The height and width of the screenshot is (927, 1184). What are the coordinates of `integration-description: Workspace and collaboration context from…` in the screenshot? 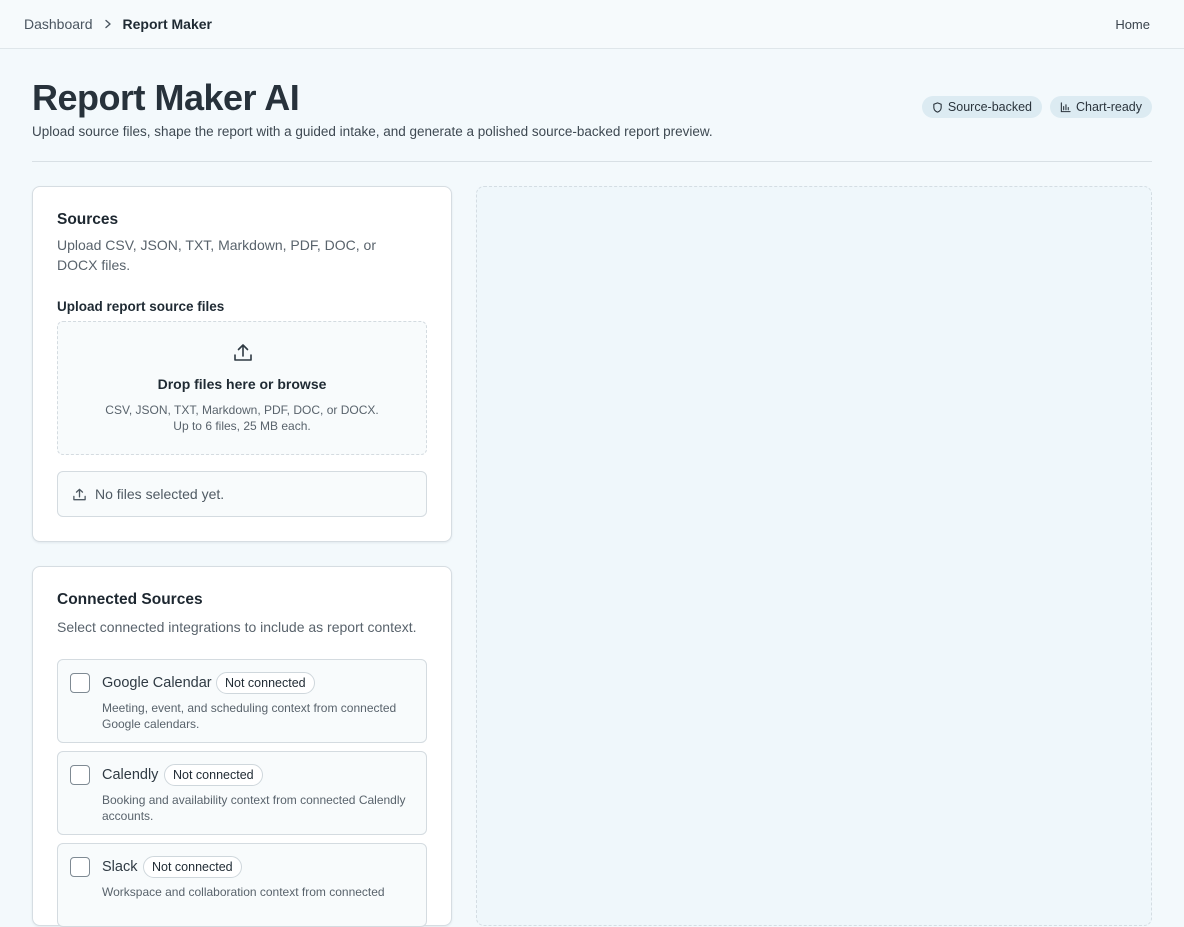 It's located at (243, 892).